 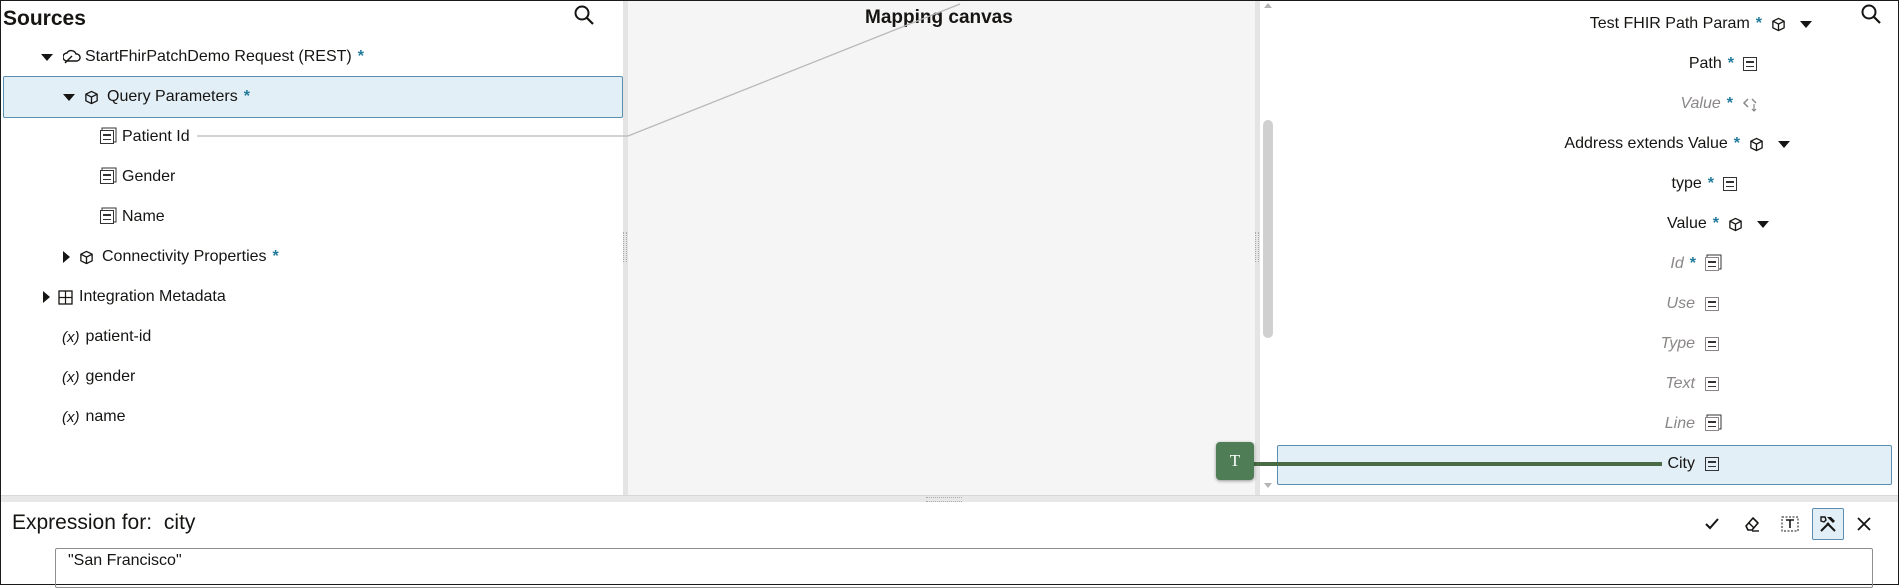 I want to click on expression-target-name: city, so click(x=179, y=522).